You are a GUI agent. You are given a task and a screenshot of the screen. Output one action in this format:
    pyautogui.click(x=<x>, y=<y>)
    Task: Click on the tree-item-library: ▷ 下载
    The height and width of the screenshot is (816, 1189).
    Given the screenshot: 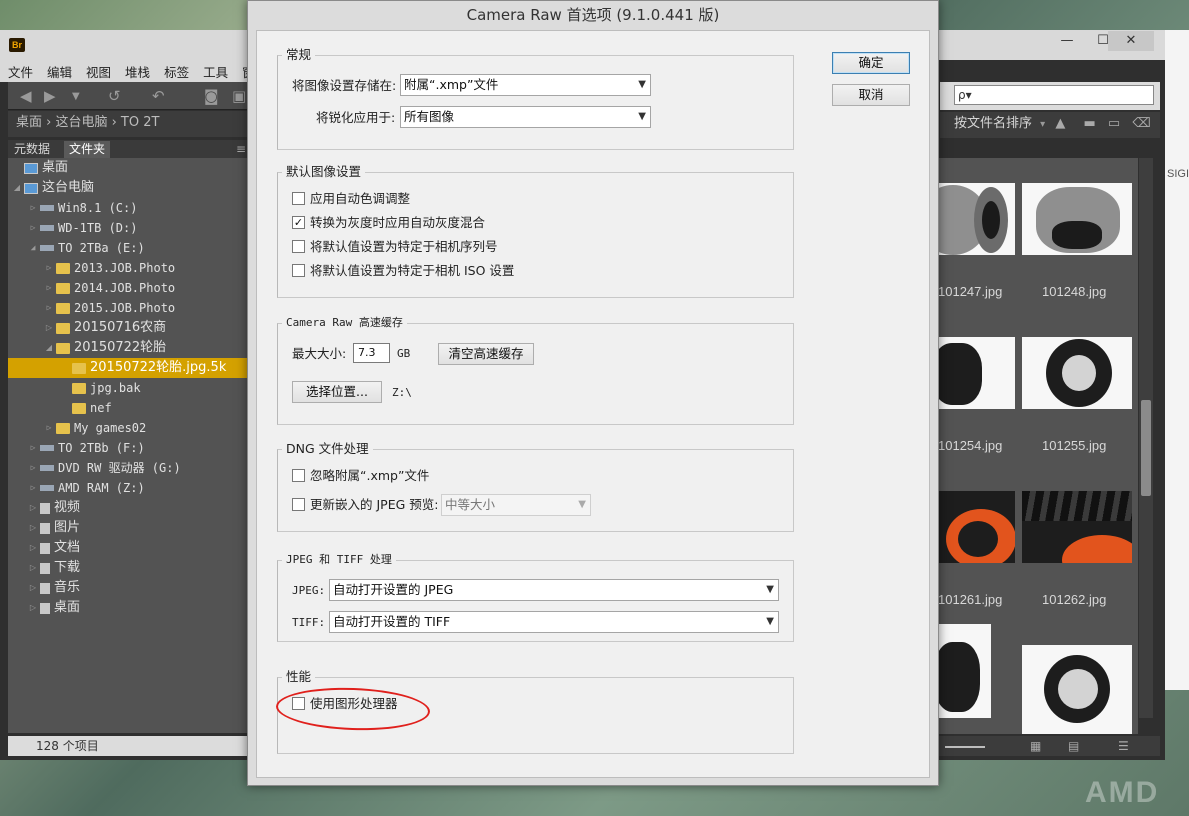 What is the action you would take?
    pyautogui.click(x=128, y=568)
    